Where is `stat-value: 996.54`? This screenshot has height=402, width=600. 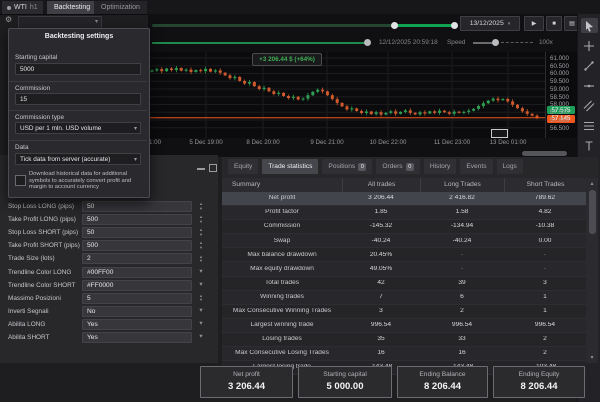 stat-value: 996.54 is located at coordinates (381, 325).